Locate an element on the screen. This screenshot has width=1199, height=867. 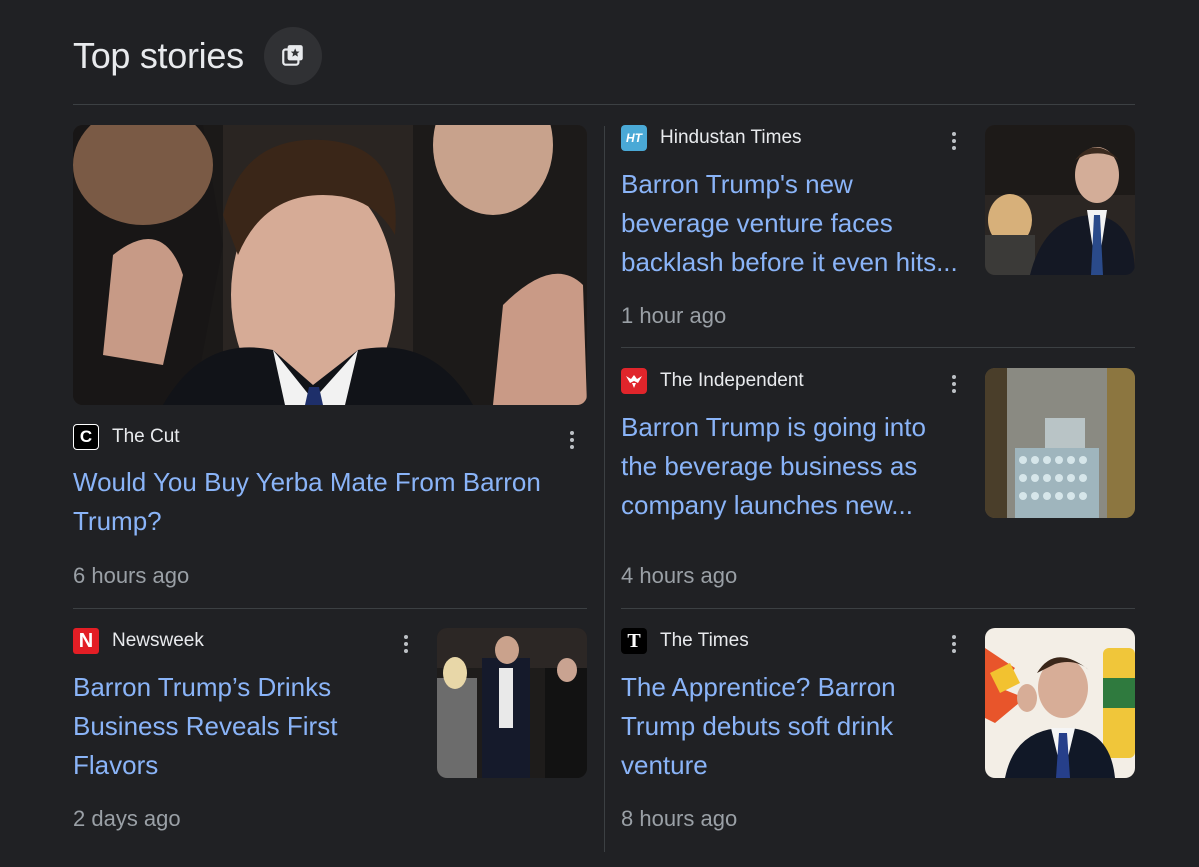
stories-bookmark-icon is located at coordinates (292, 55).